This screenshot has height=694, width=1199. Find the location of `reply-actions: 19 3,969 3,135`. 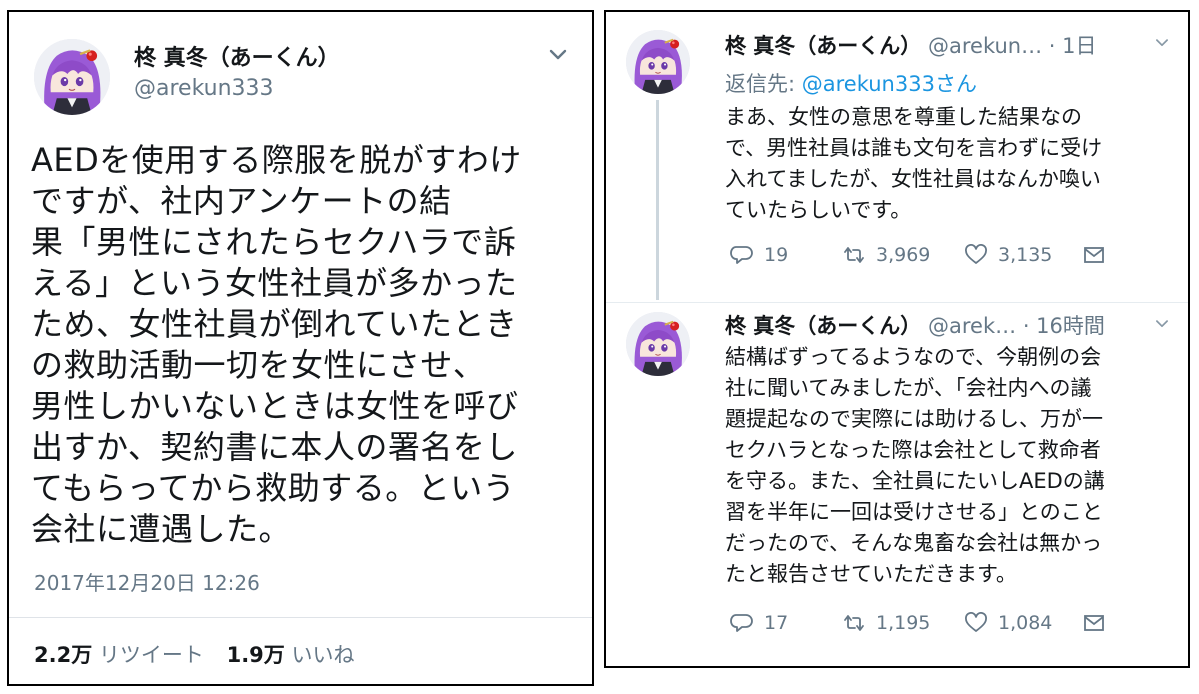

reply-actions: 19 3,969 3,135 is located at coordinates (923, 255).